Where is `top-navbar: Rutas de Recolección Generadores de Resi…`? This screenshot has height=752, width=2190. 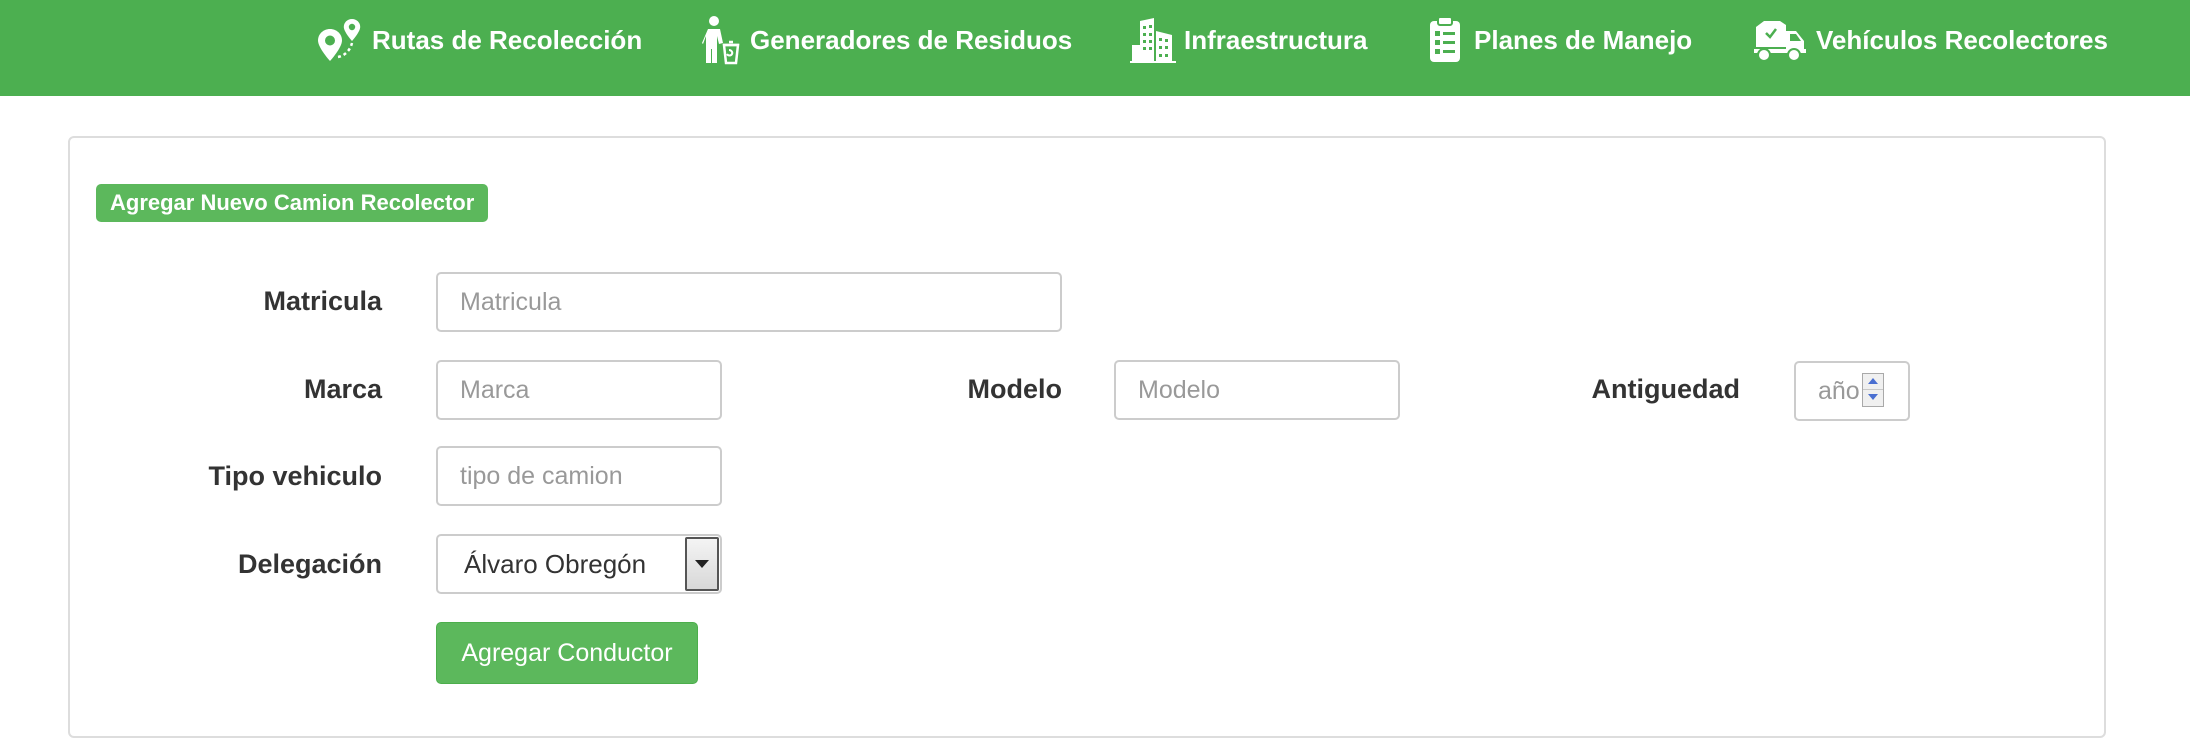 top-navbar: Rutas de Recolección Generadores de Resi… is located at coordinates (1095, 48).